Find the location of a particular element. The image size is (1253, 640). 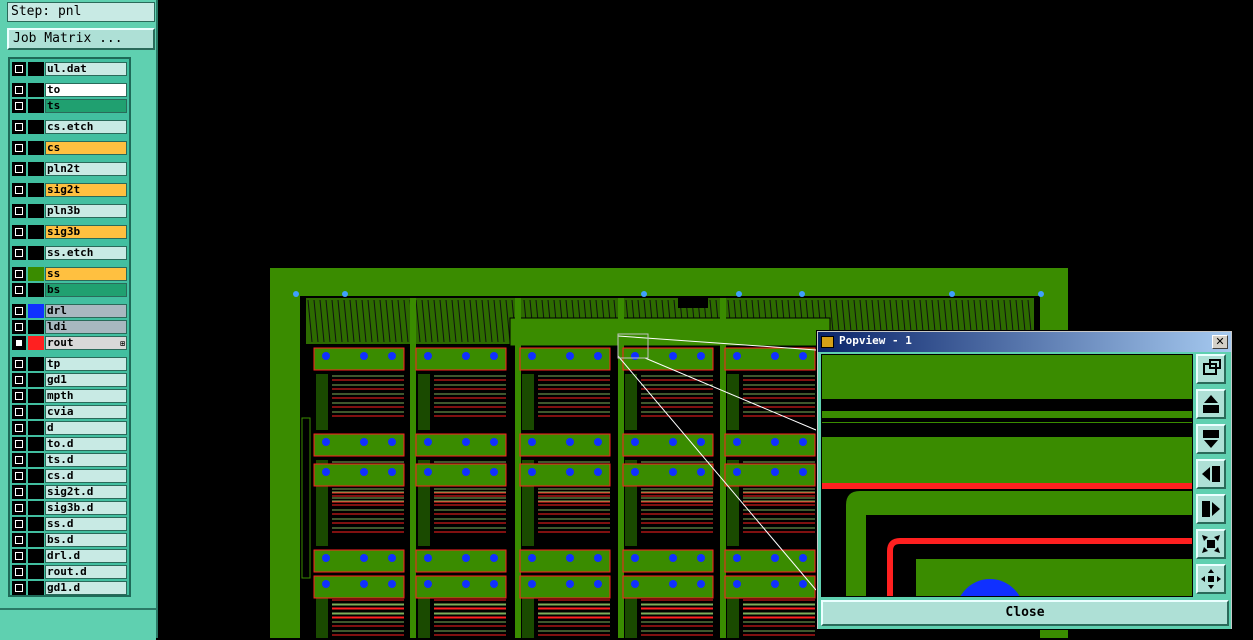

pan-down-button is located at coordinates (1211, 439).